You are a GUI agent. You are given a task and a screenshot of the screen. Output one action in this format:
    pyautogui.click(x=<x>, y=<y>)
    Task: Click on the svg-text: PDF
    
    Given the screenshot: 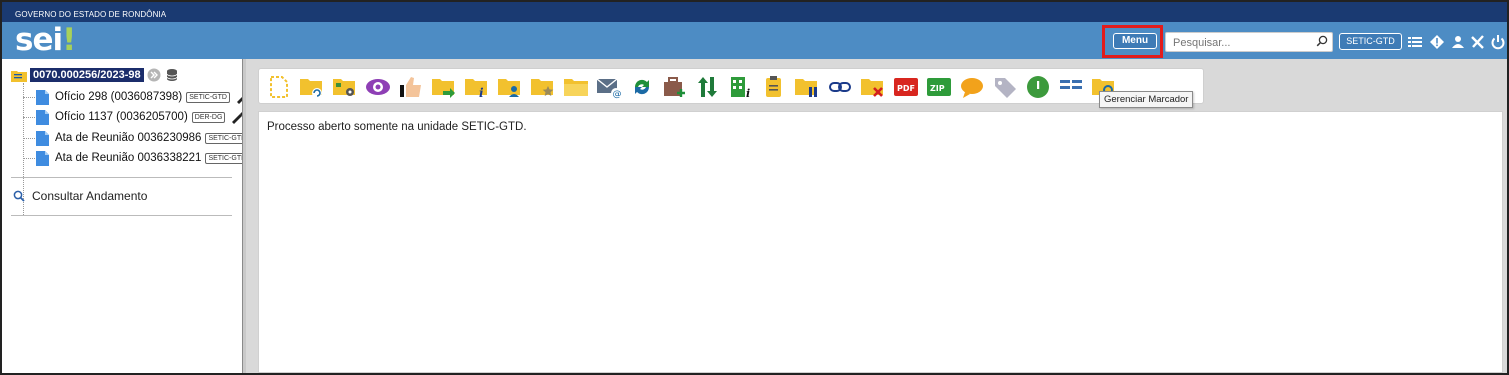 What is the action you would take?
    pyautogui.click(x=906, y=88)
    